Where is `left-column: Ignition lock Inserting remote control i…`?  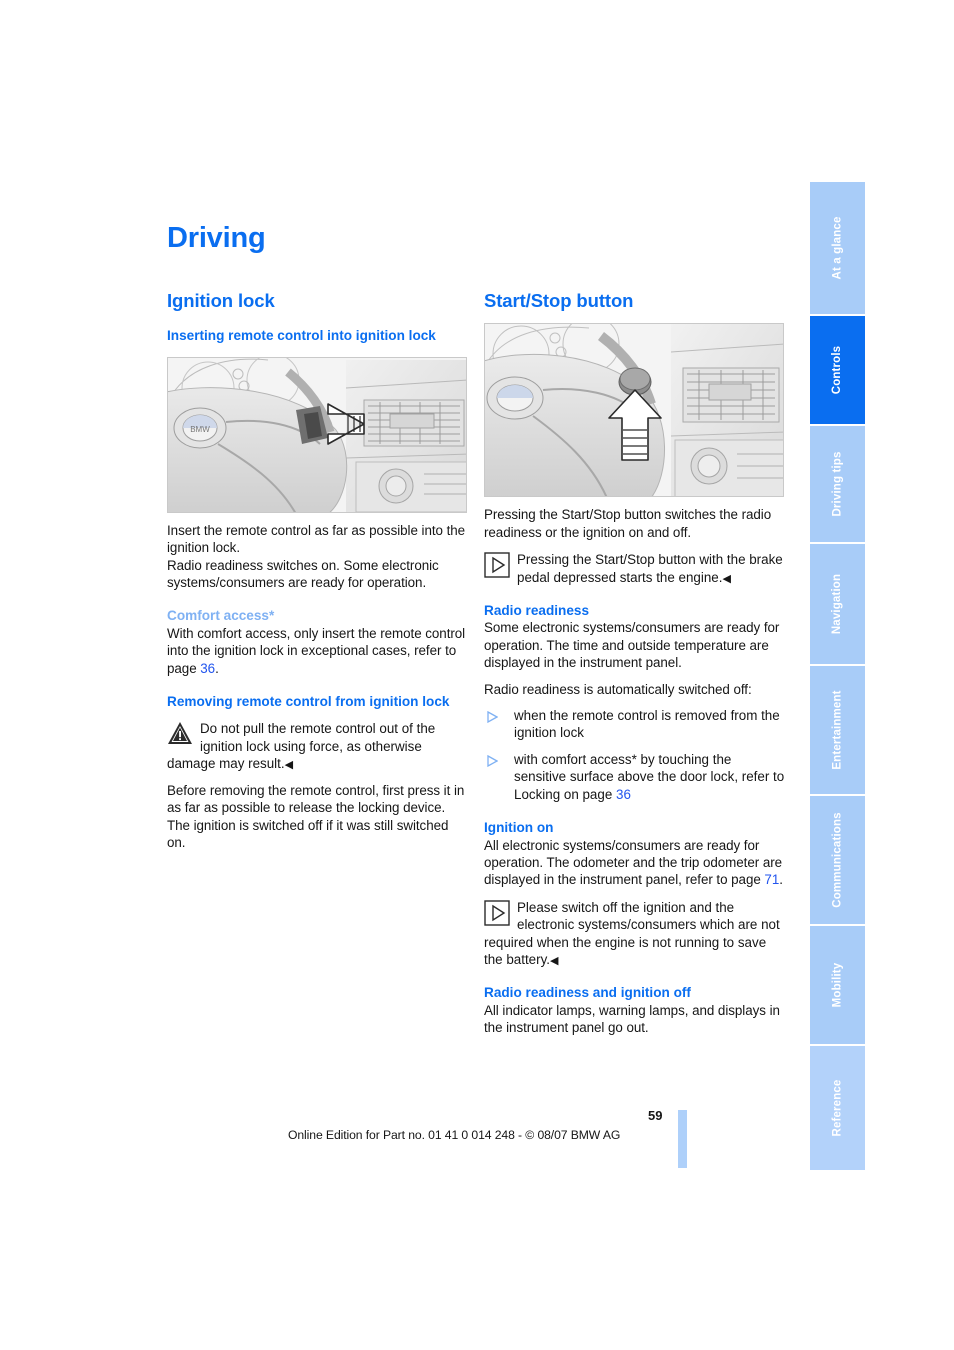
left-column: Ignition lock Inserting remote control i… is located at coordinates (318, 570).